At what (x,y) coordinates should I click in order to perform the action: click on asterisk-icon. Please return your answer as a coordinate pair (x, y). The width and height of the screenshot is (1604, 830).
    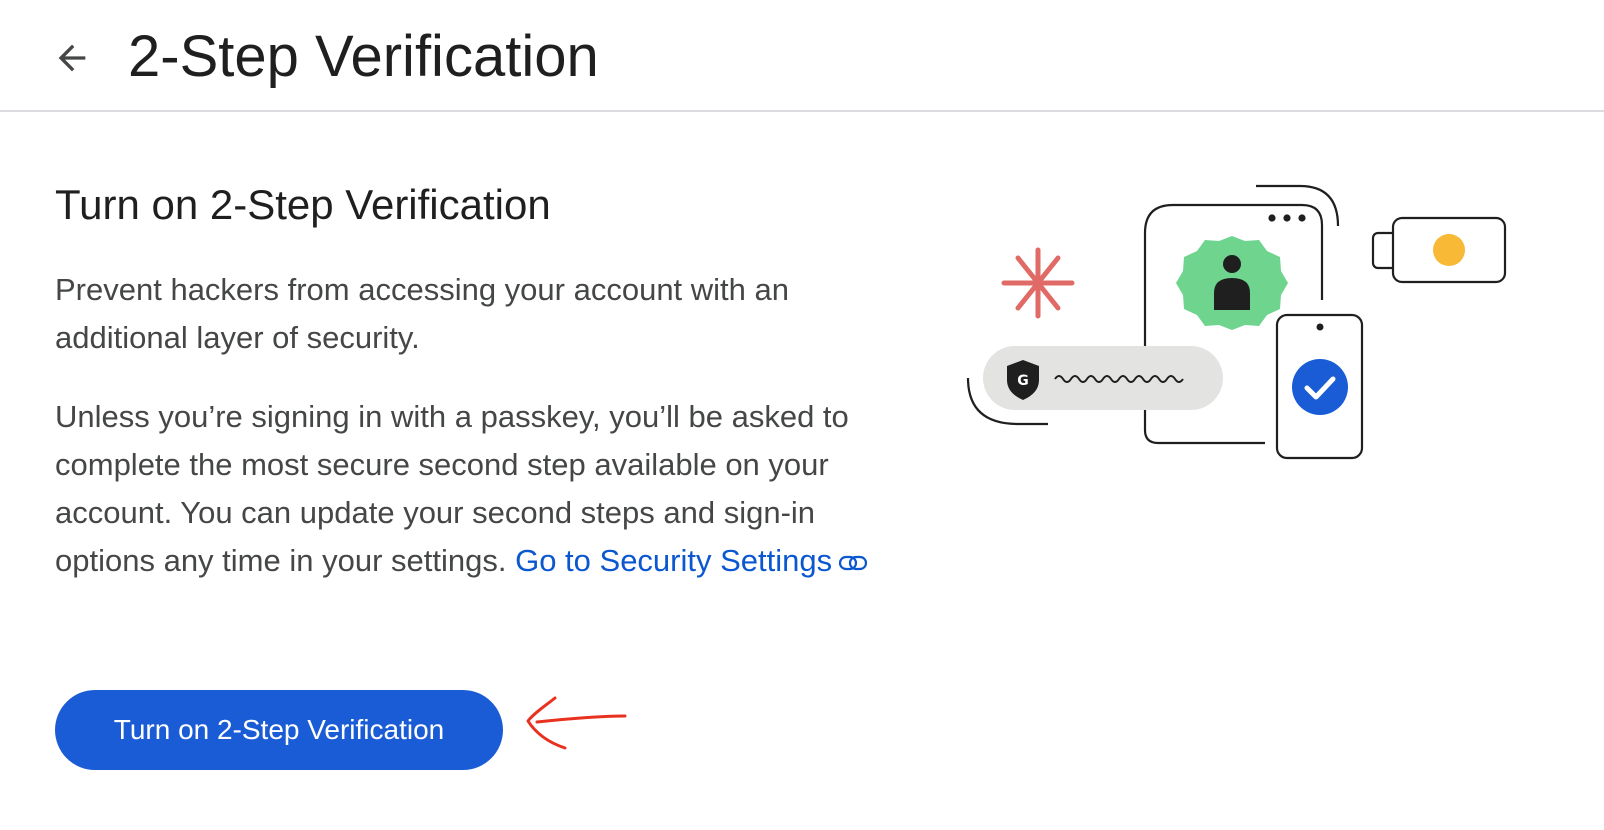
    Looking at the image, I should click on (1038, 283).